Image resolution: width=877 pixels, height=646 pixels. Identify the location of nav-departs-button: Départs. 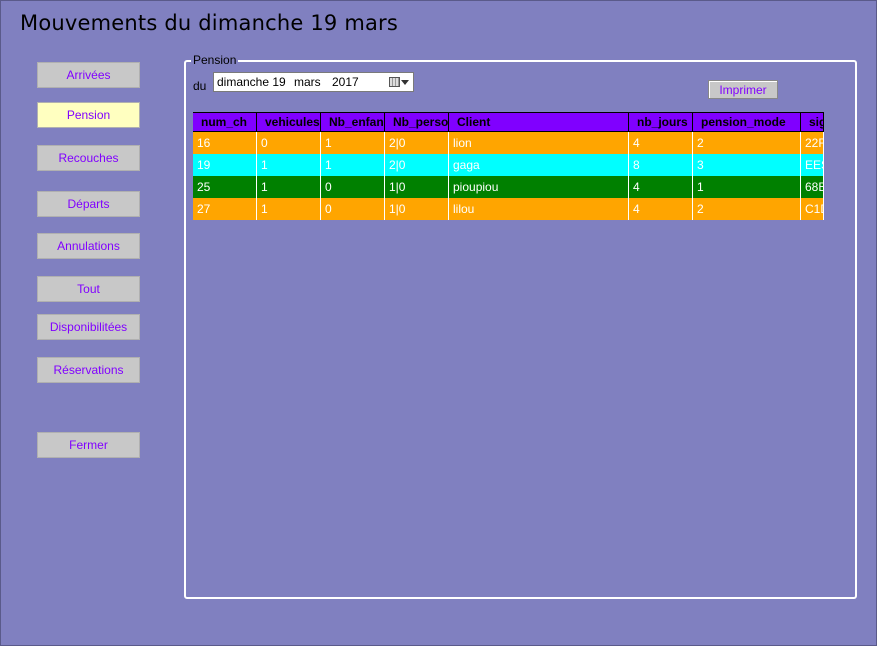
(88, 204).